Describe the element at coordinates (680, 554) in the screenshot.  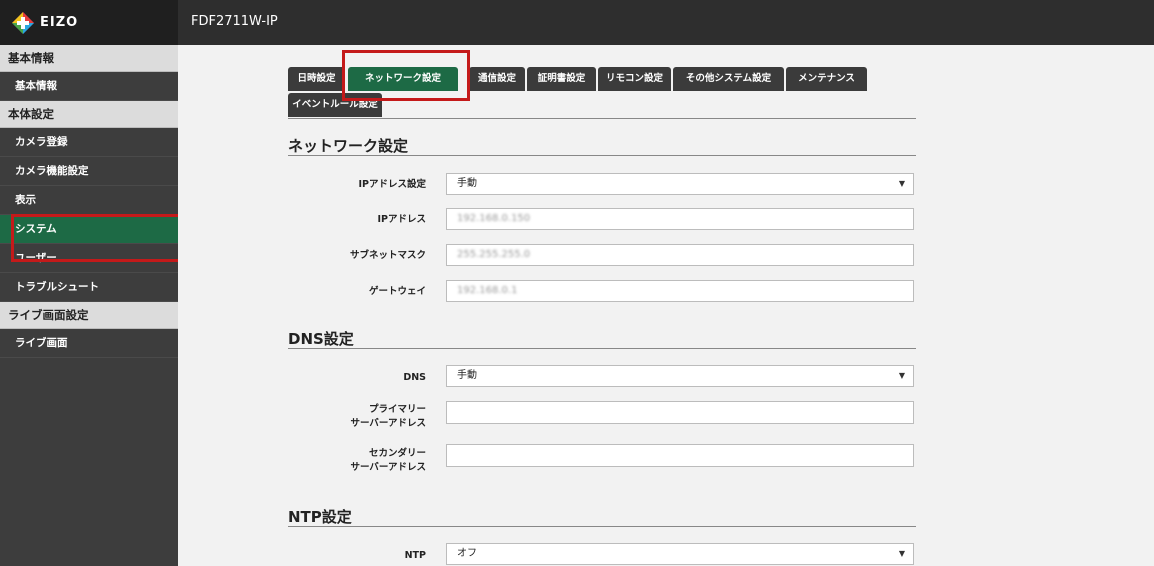
I see `ntp-mode-select: オフ ▼` at that location.